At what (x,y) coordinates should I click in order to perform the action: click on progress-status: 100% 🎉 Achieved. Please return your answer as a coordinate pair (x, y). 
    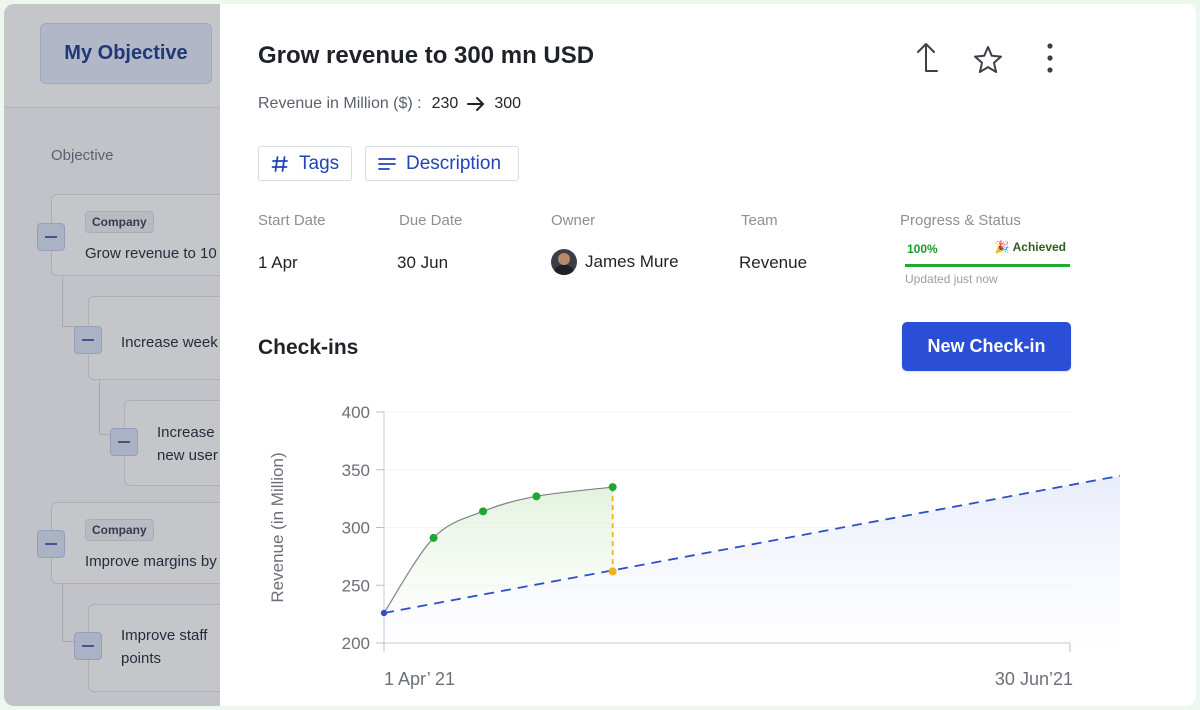
    Looking at the image, I should click on (987, 252).